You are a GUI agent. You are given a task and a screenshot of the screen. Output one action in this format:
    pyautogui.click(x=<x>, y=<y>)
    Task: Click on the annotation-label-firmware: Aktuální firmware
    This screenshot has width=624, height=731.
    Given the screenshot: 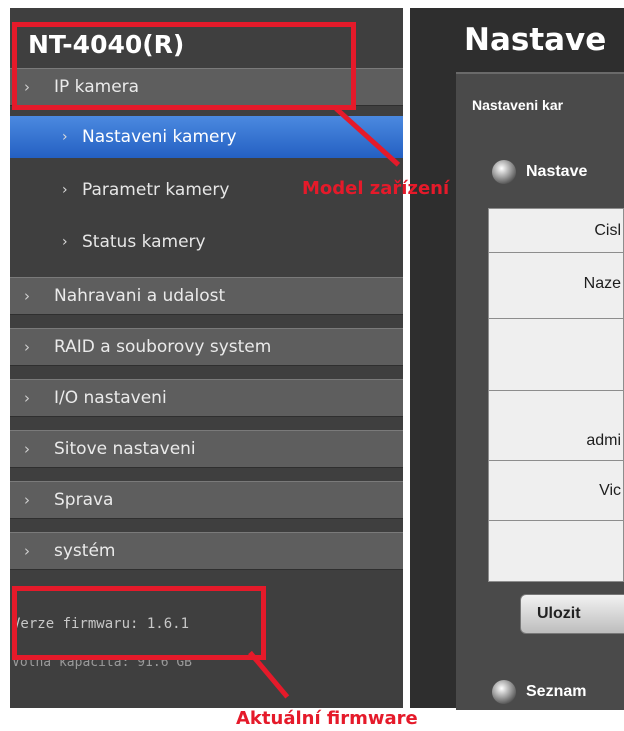 What is the action you would take?
    pyautogui.click(x=327, y=718)
    